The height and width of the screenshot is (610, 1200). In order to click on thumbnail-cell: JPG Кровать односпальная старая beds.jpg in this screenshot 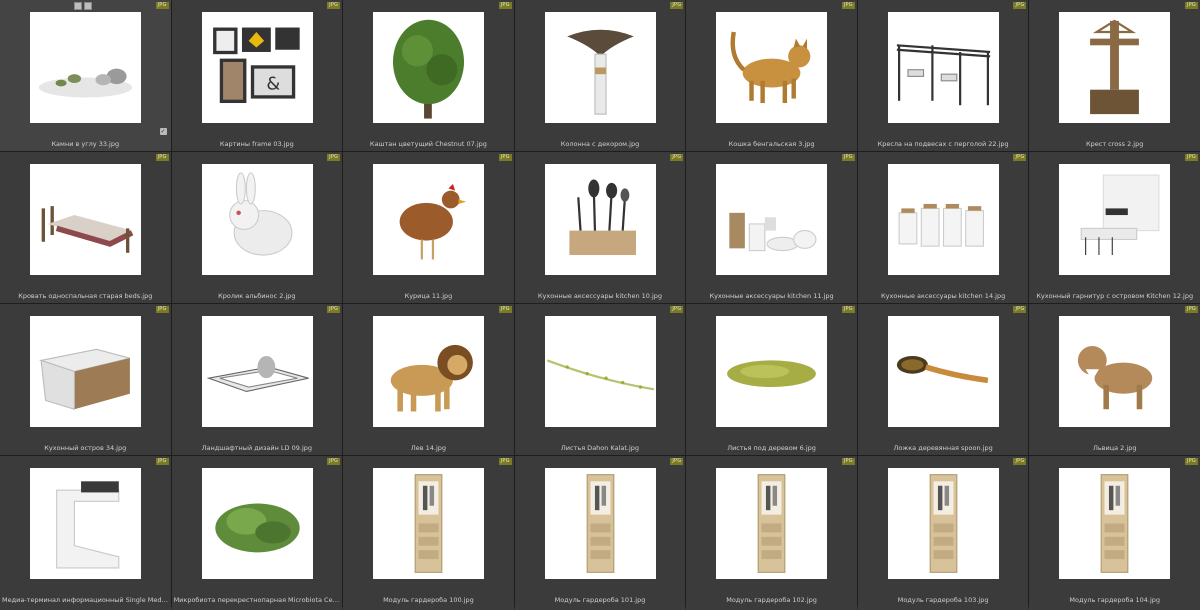, I will do `click(85, 227)`.